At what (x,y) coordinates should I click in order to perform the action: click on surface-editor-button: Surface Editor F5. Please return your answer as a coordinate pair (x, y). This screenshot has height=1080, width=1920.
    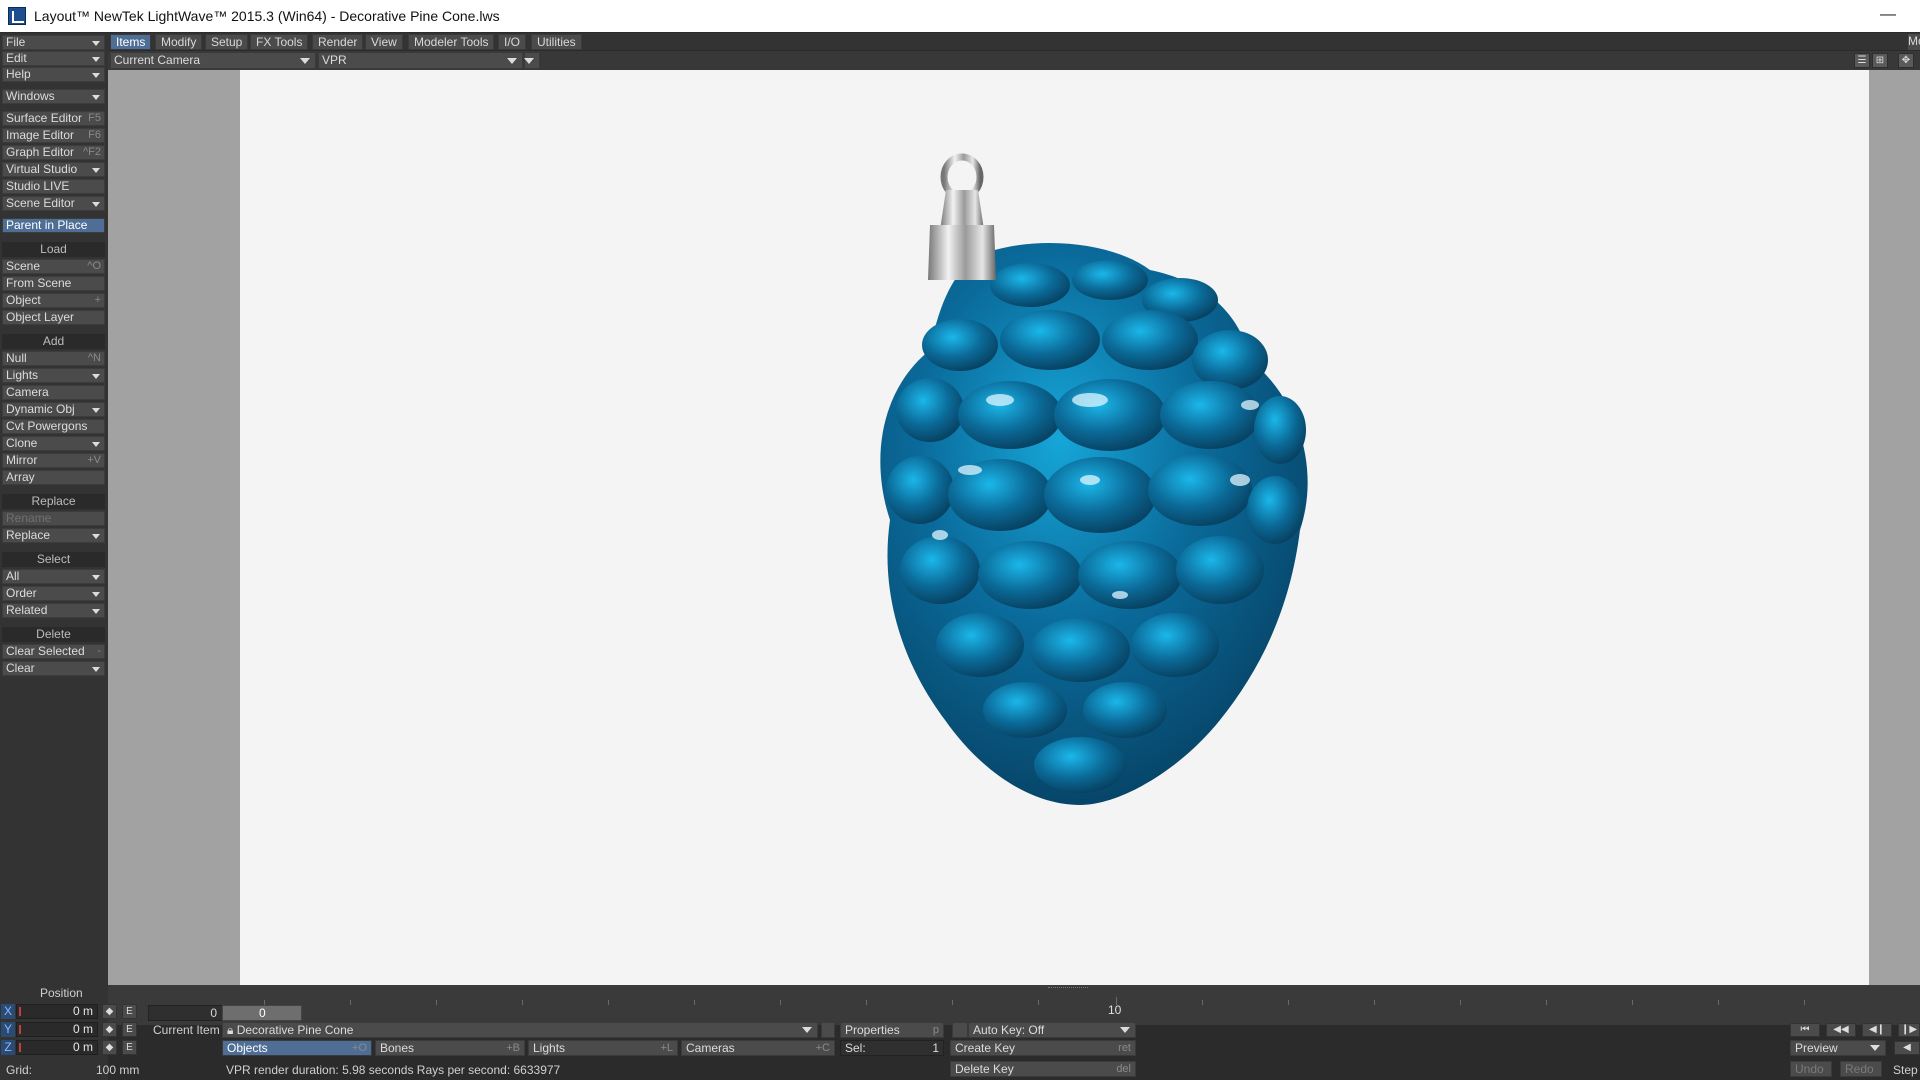
    Looking at the image, I should click on (53, 118).